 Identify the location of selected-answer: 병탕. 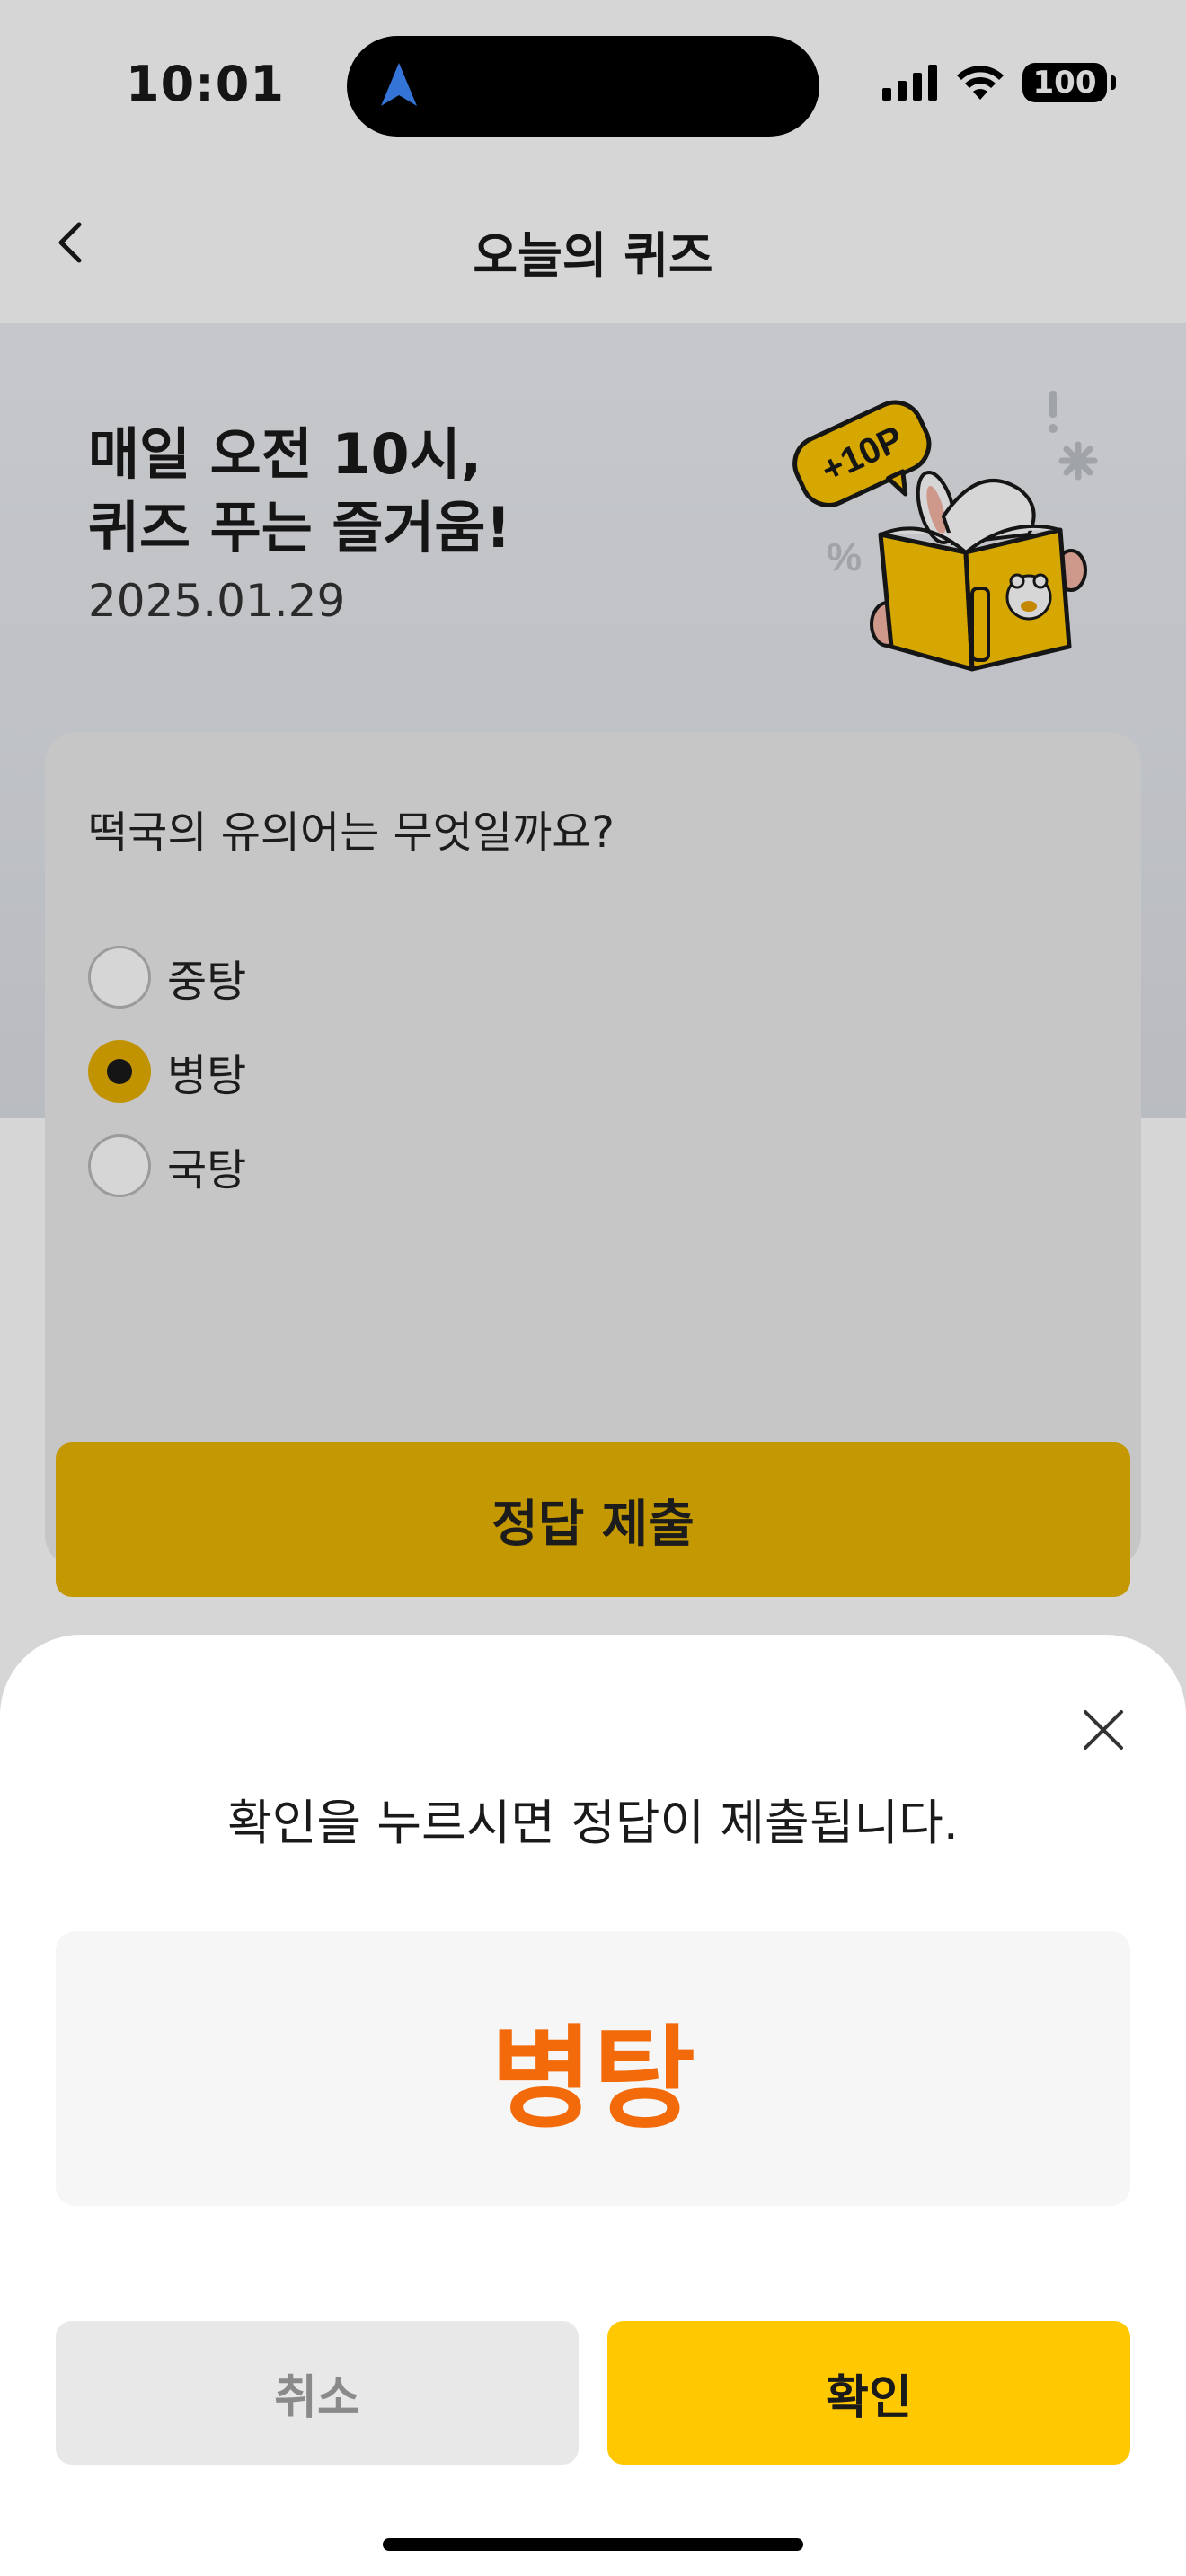
(593, 2068).